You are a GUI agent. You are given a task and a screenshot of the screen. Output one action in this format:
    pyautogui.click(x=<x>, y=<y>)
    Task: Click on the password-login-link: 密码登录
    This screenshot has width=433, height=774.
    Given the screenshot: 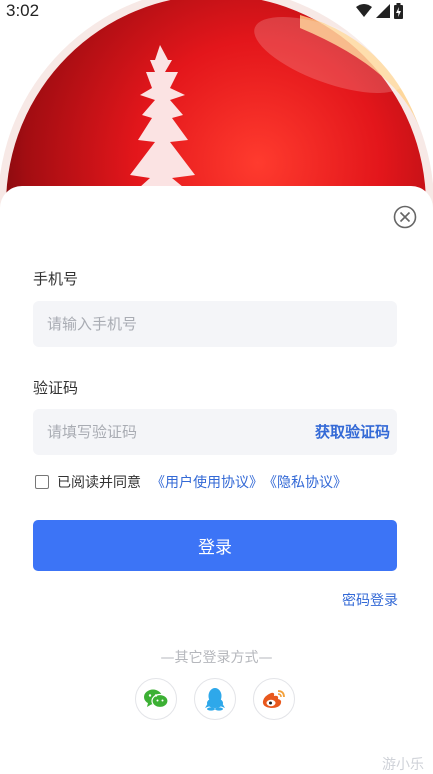 What is the action you would take?
    pyautogui.click(x=370, y=600)
    